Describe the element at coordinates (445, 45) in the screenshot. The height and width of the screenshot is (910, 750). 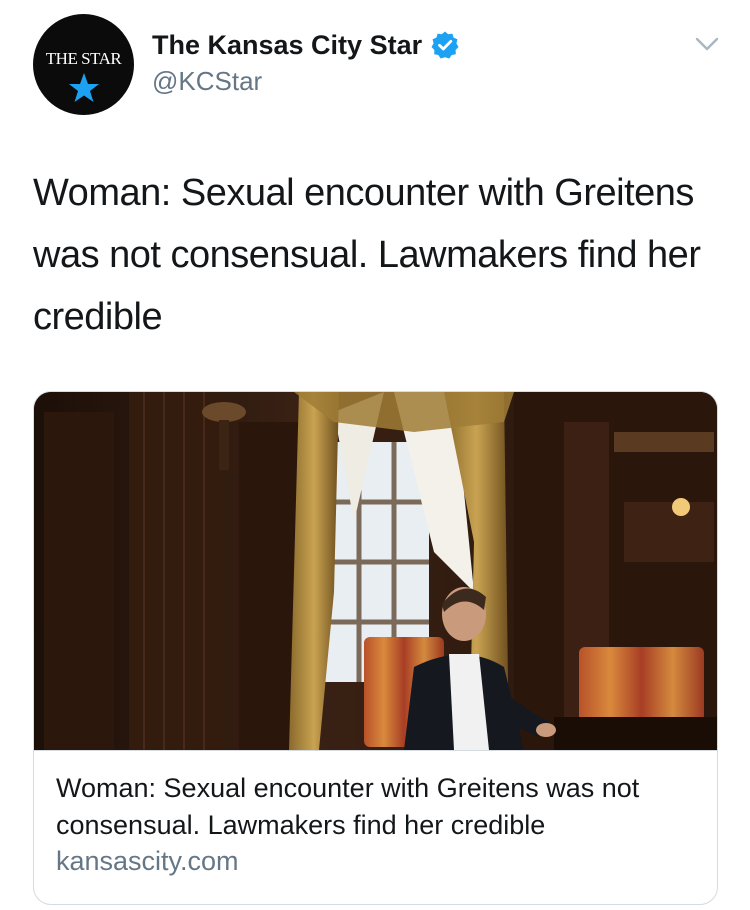
I see `verified-badge-icon` at that location.